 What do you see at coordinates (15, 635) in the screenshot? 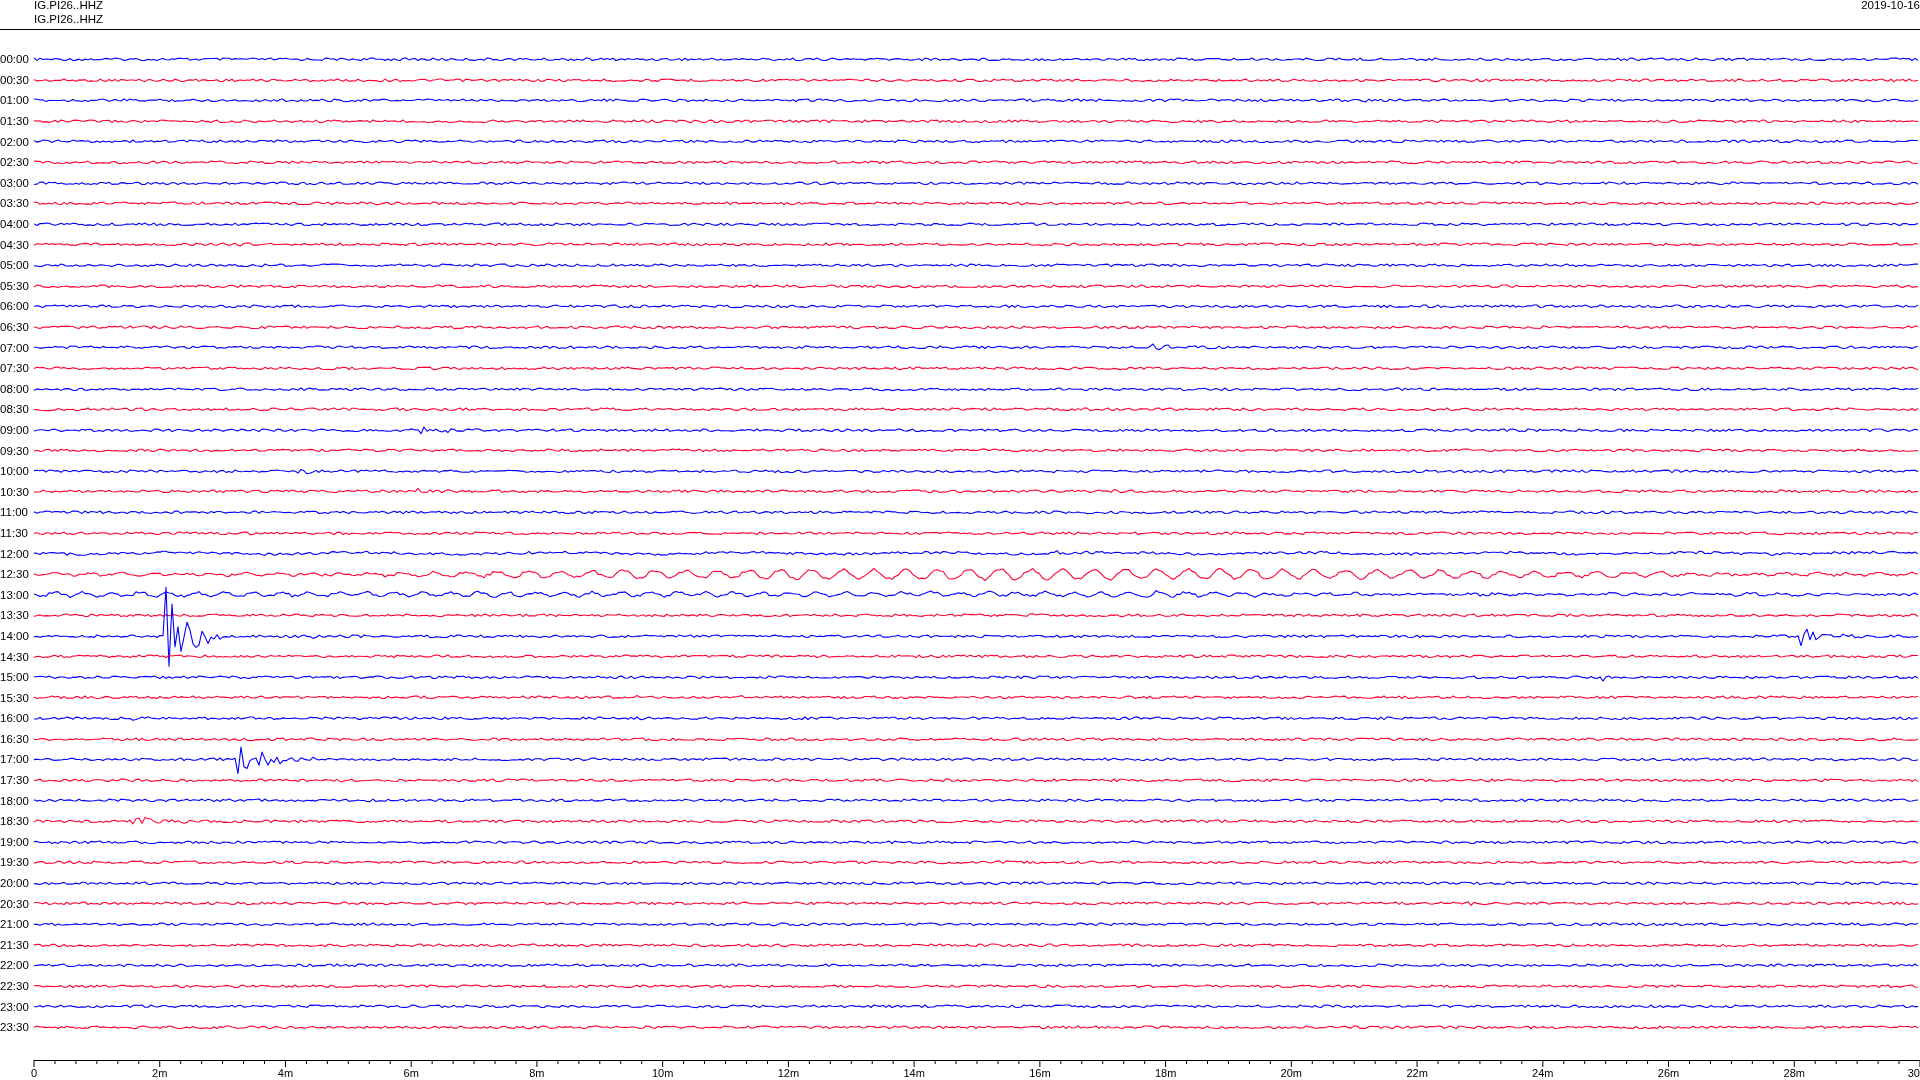
I see `time-label: 14:00` at bounding box center [15, 635].